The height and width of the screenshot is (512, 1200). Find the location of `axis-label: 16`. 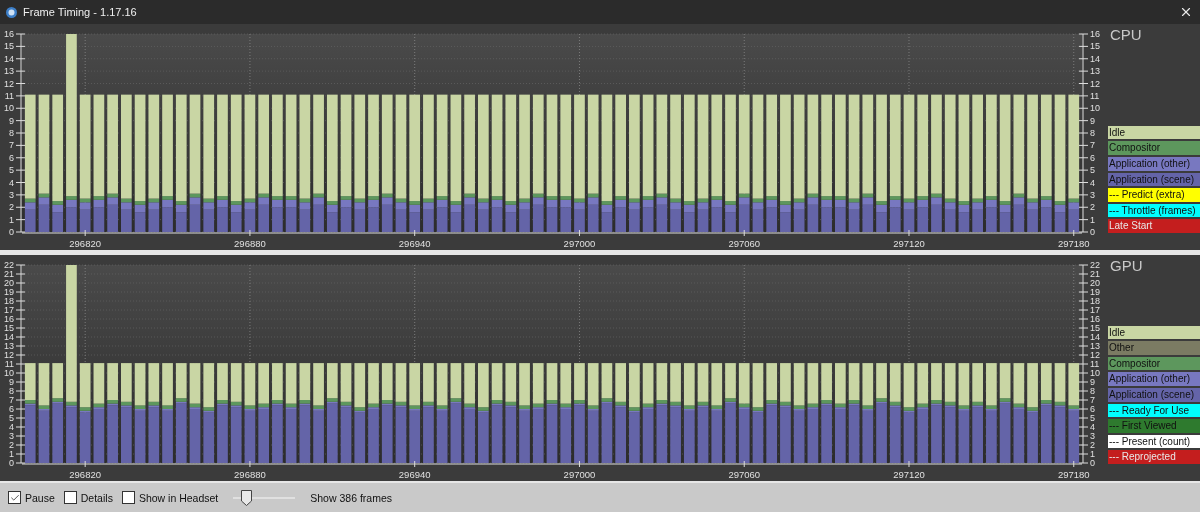

axis-label: 16 is located at coordinates (1095, 34).